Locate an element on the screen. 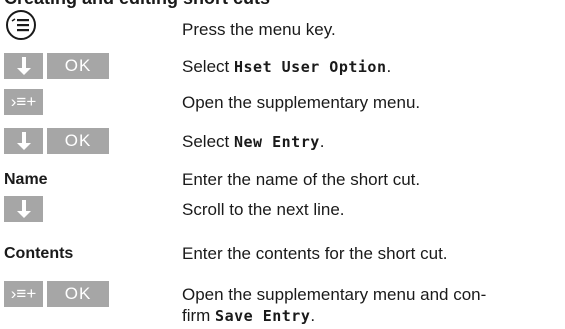 Image resolution: width=565 pixels, height=329 pixels. step-desc-1: Press the menu key. is located at coordinates (372, 29).